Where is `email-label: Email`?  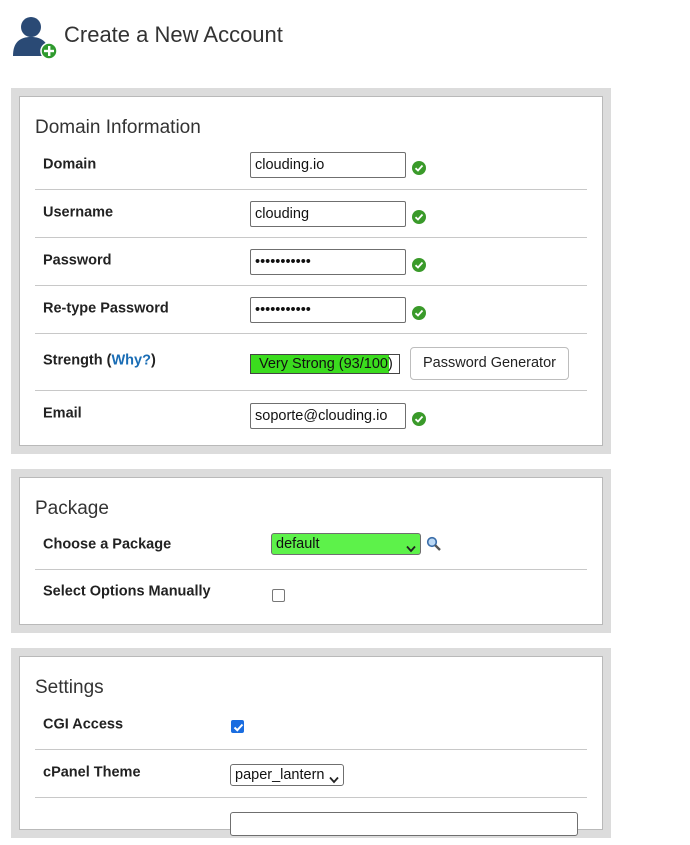 email-label: Email is located at coordinates (62, 413).